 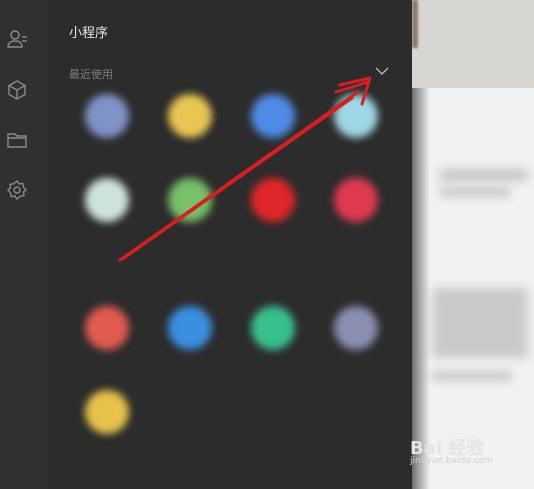 I want to click on background-strip, so click(x=415, y=24).